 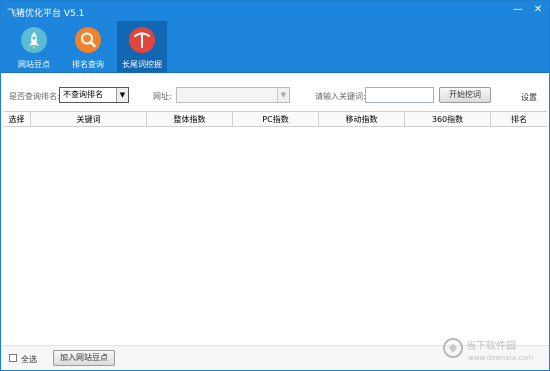 What do you see at coordinates (13, 358) in the screenshot?
I see `select-all-checkbox` at bounding box center [13, 358].